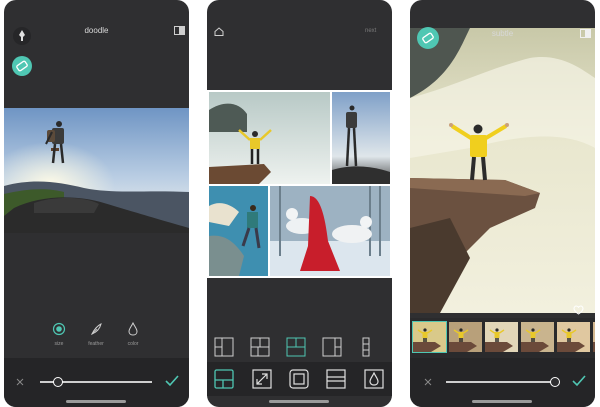  I want to click on resize-icon, so click(262, 379).